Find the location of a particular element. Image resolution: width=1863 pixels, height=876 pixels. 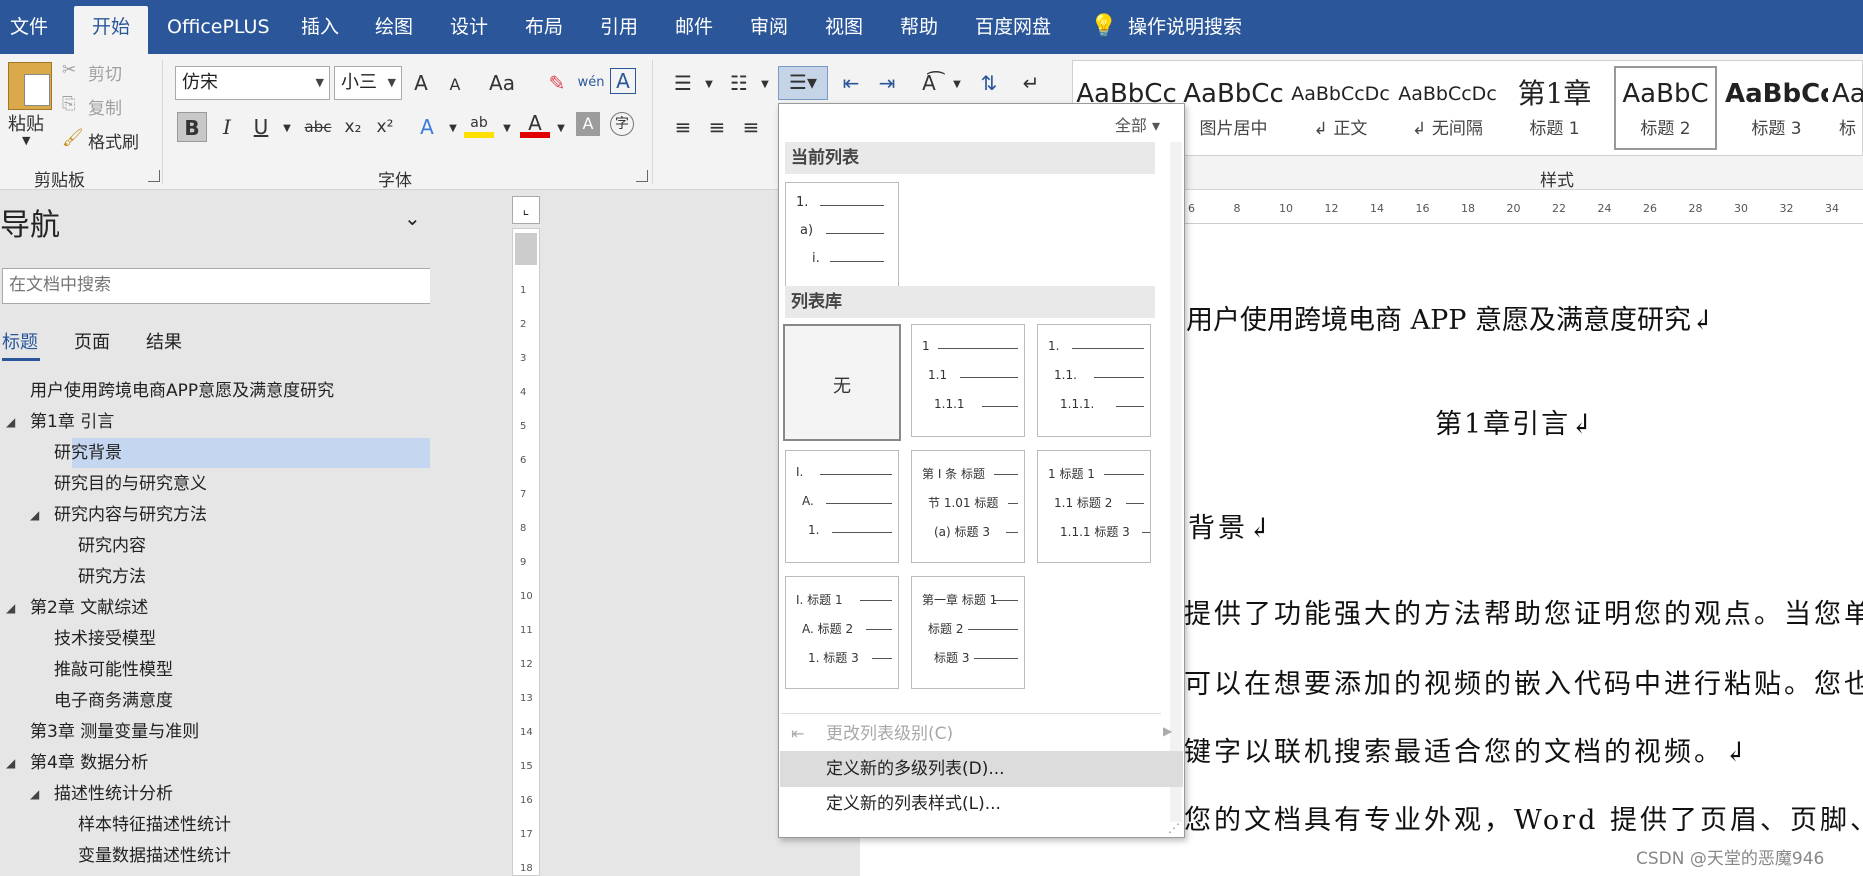

style-item: AaBbC 标题 2 is located at coordinates (1665, 108).